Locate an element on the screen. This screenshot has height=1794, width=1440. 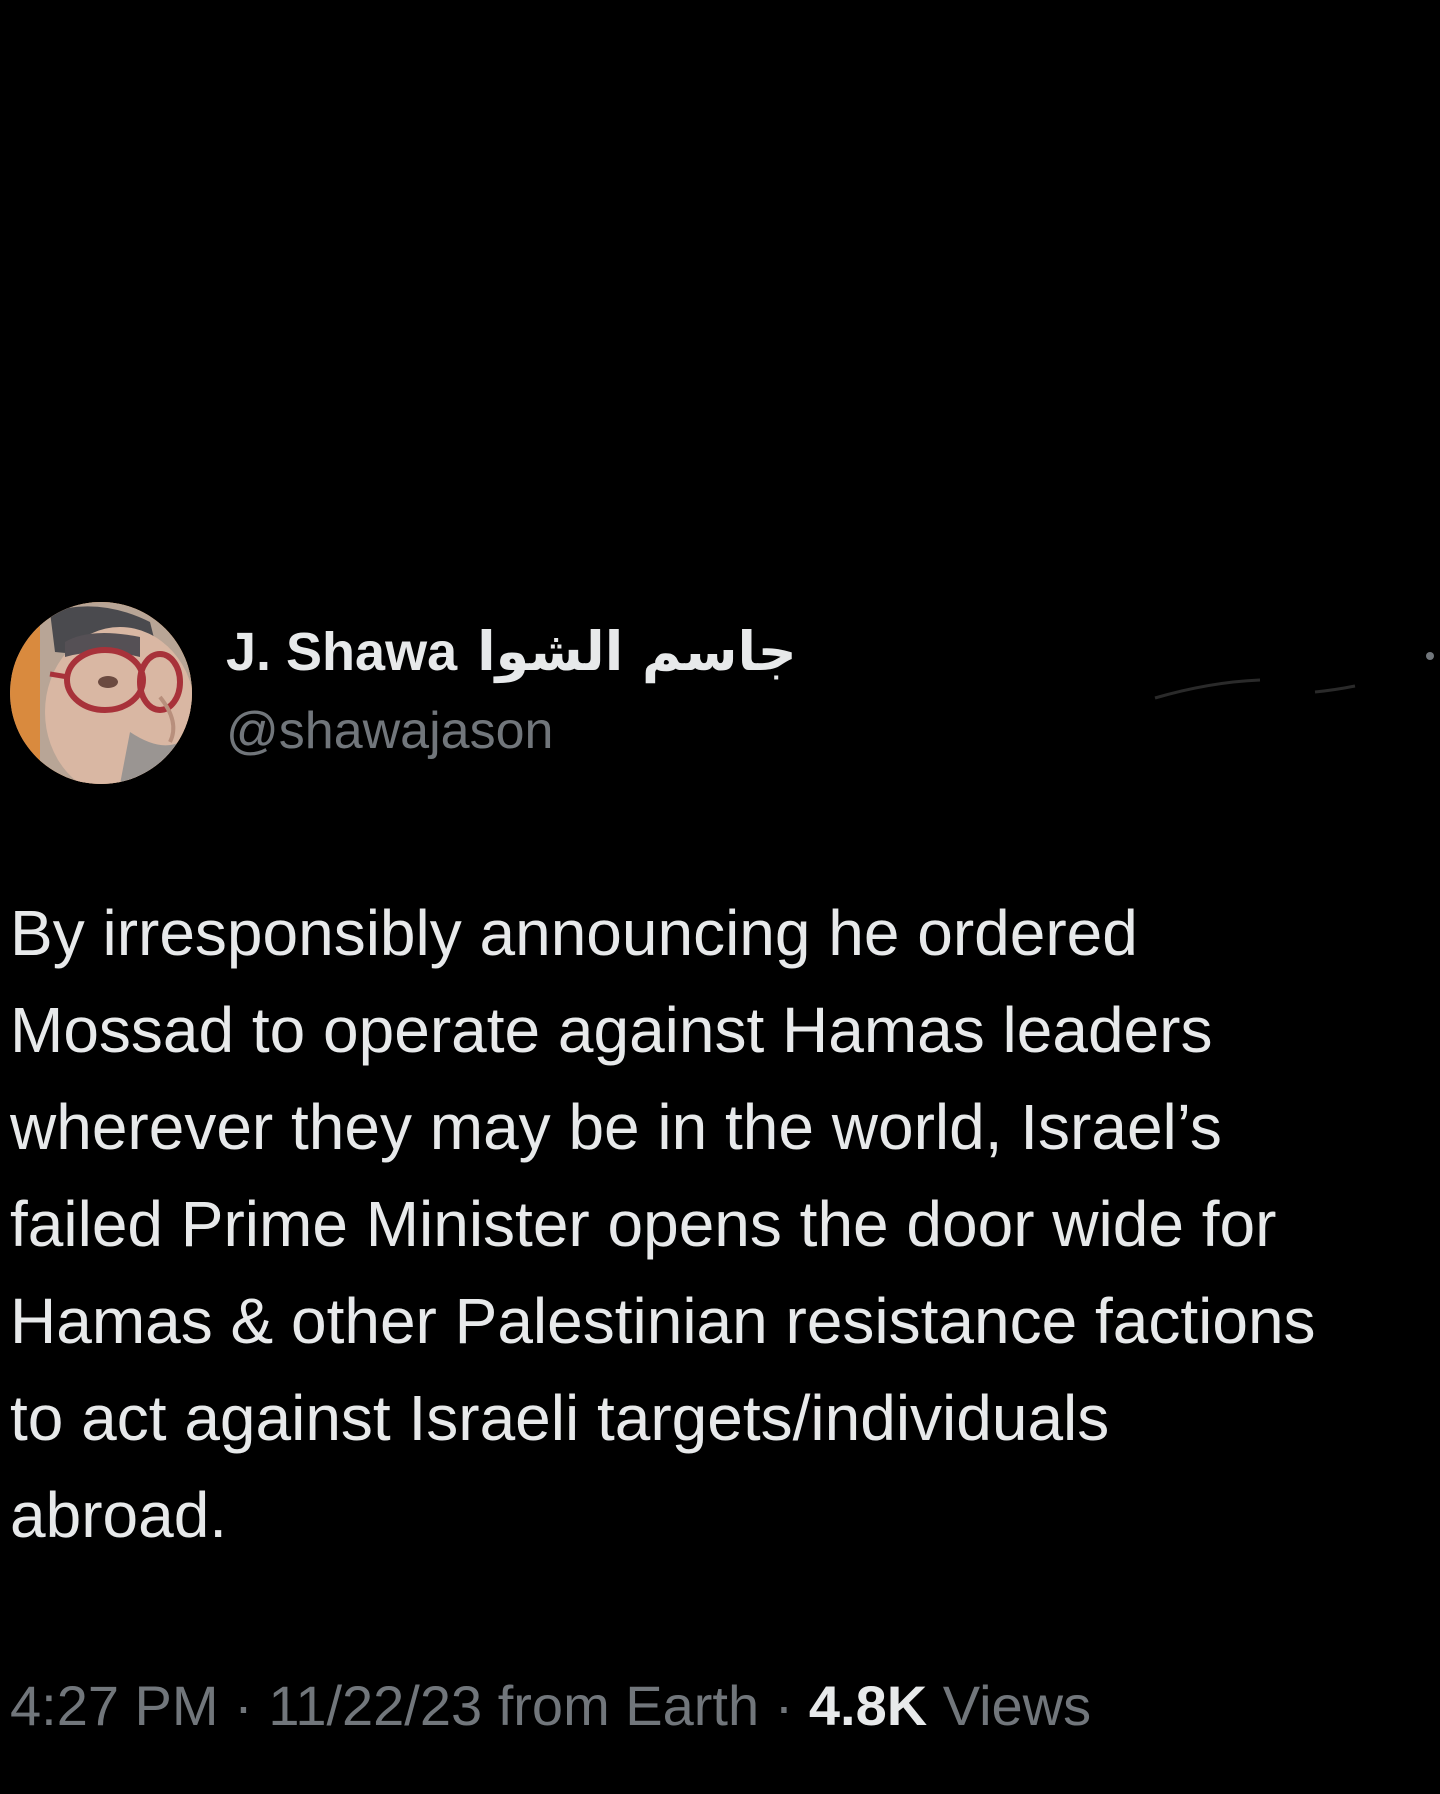
avatar is located at coordinates (101, 693).